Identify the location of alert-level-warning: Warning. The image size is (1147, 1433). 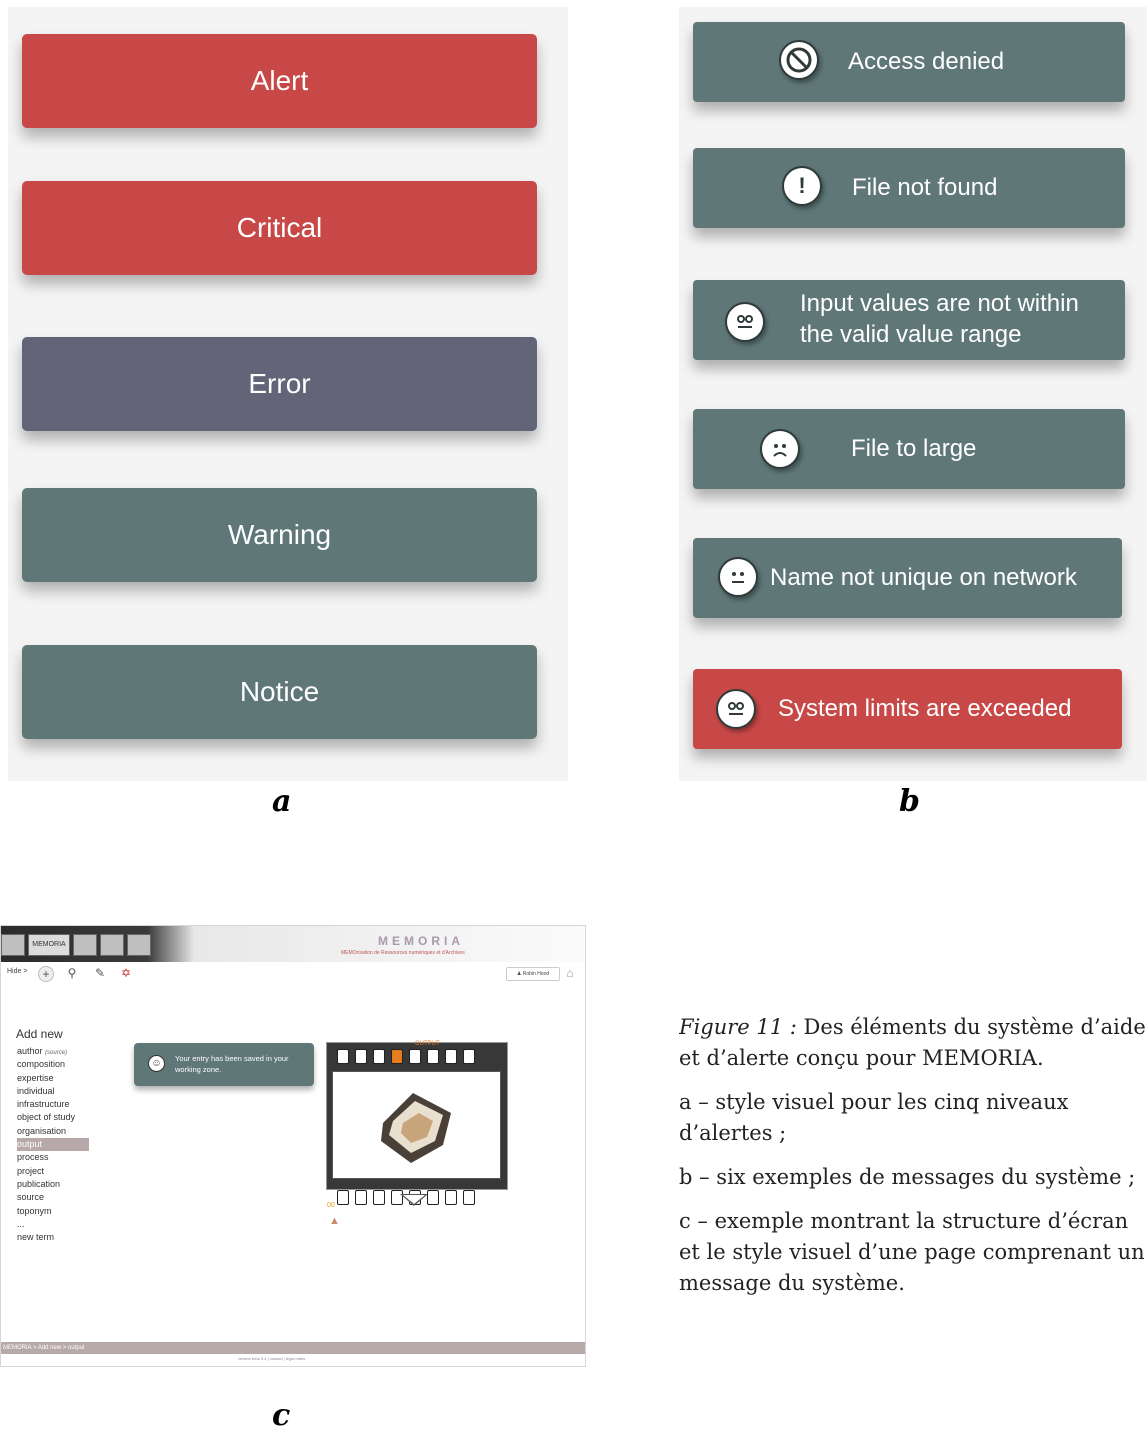
(279, 535).